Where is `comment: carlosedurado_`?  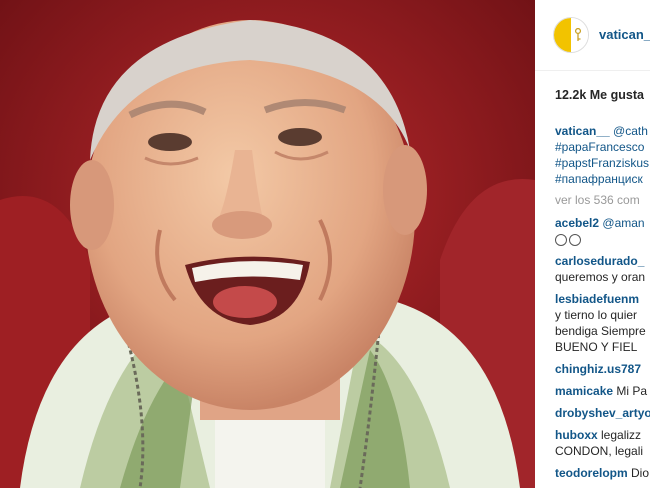 comment: carlosedurado_ is located at coordinates (599, 261).